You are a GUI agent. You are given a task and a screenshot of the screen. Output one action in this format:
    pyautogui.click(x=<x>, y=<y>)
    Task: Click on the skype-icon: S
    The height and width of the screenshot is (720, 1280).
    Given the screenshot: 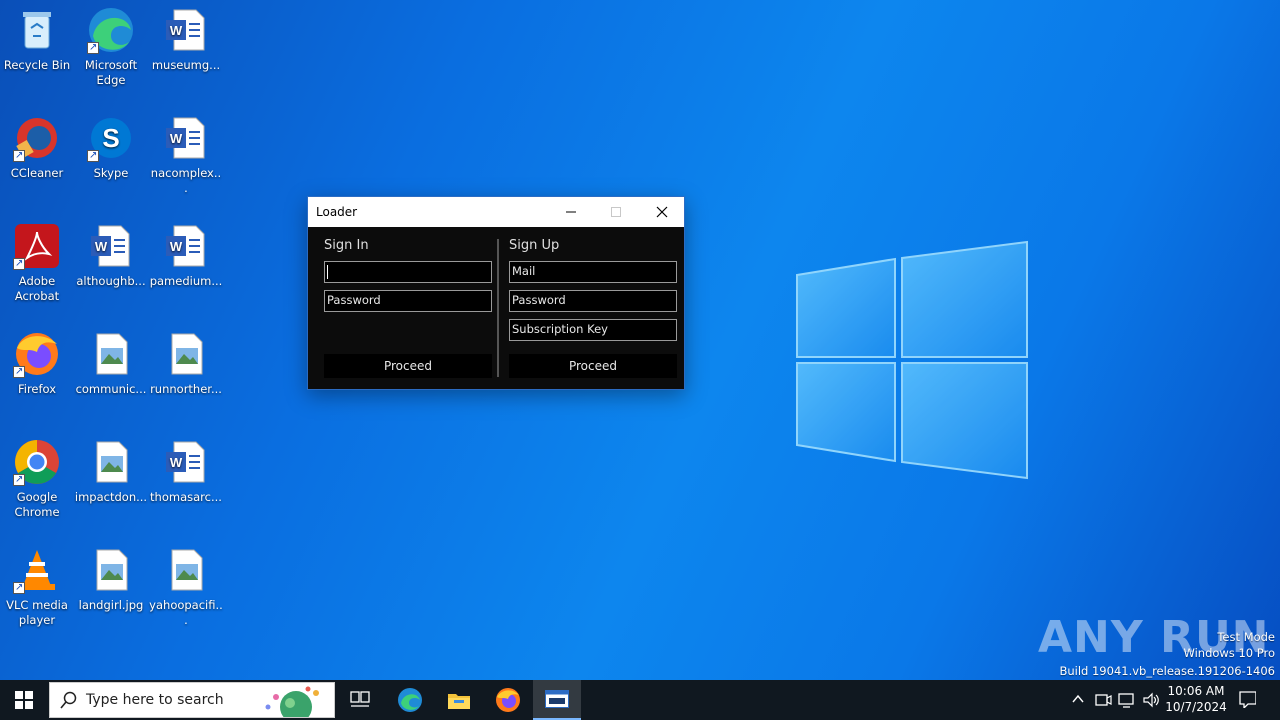 What is the action you would take?
    pyautogui.click(x=111, y=138)
    